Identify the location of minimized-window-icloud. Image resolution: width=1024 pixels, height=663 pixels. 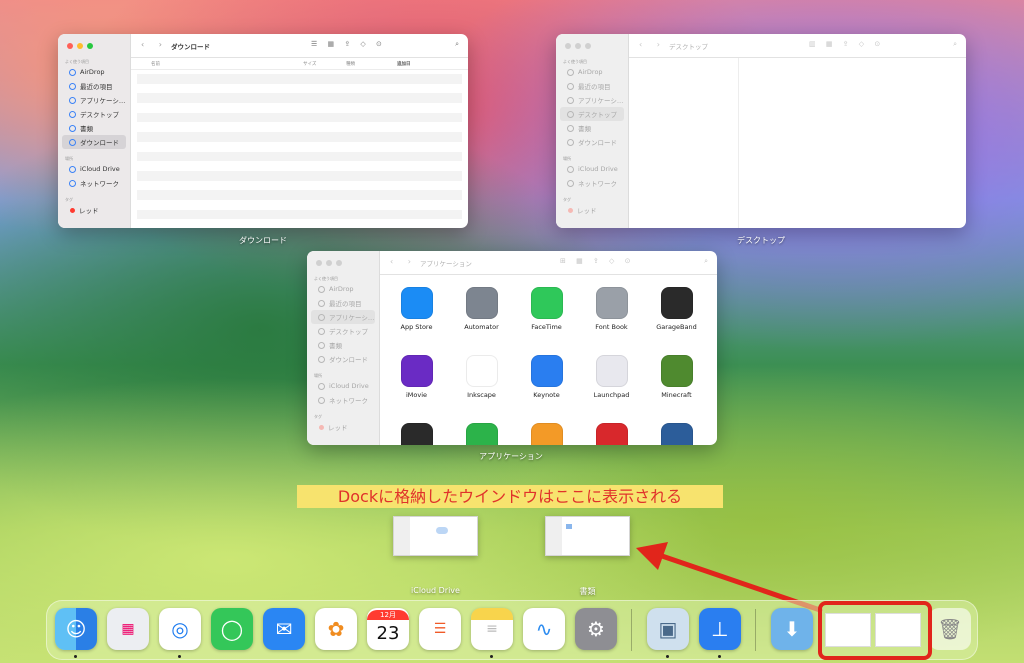
(435, 536).